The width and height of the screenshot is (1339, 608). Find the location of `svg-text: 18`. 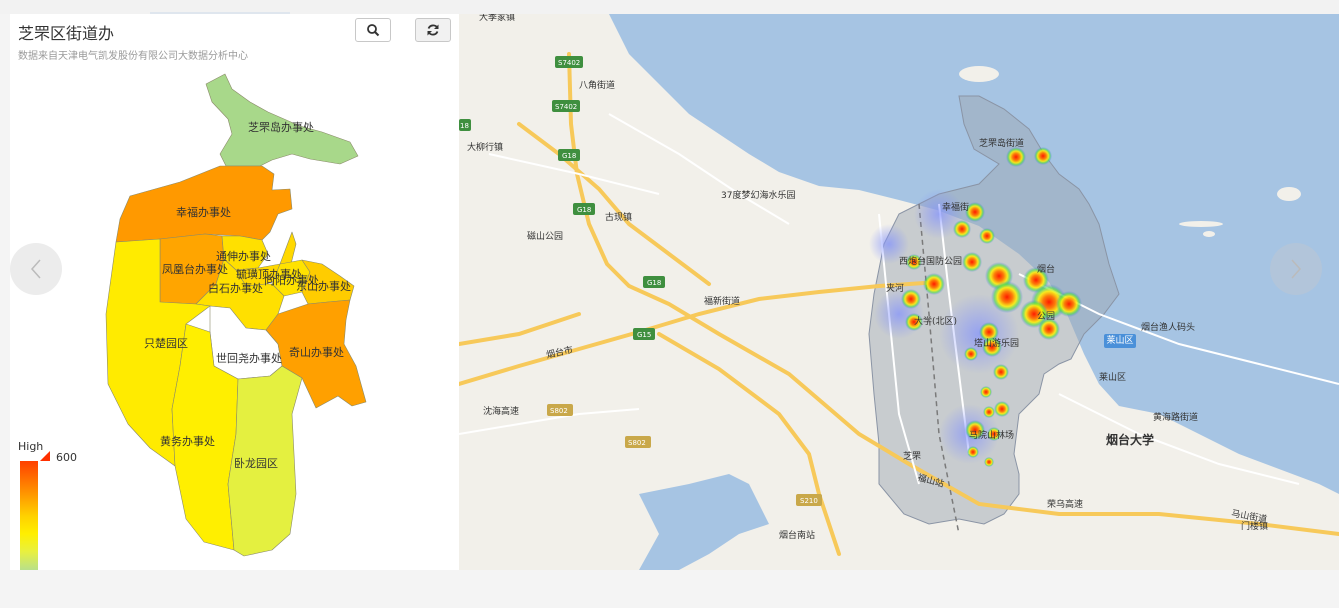

svg-text: 18 is located at coordinates (464, 126).